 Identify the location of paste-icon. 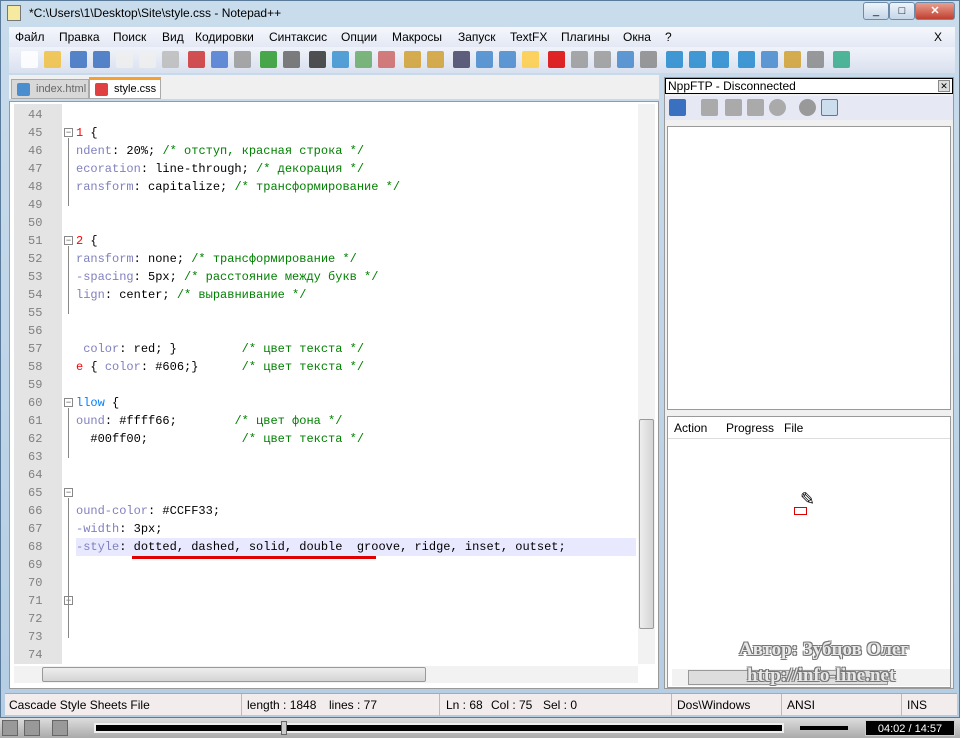
(242, 59).